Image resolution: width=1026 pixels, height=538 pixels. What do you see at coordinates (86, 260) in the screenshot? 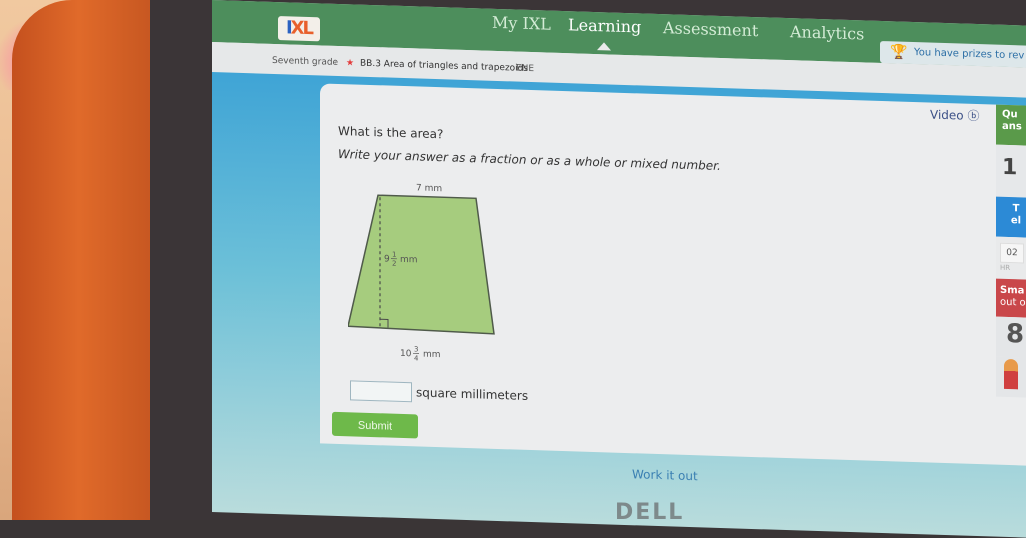
I see `background-sleeve` at bounding box center [86, 260].